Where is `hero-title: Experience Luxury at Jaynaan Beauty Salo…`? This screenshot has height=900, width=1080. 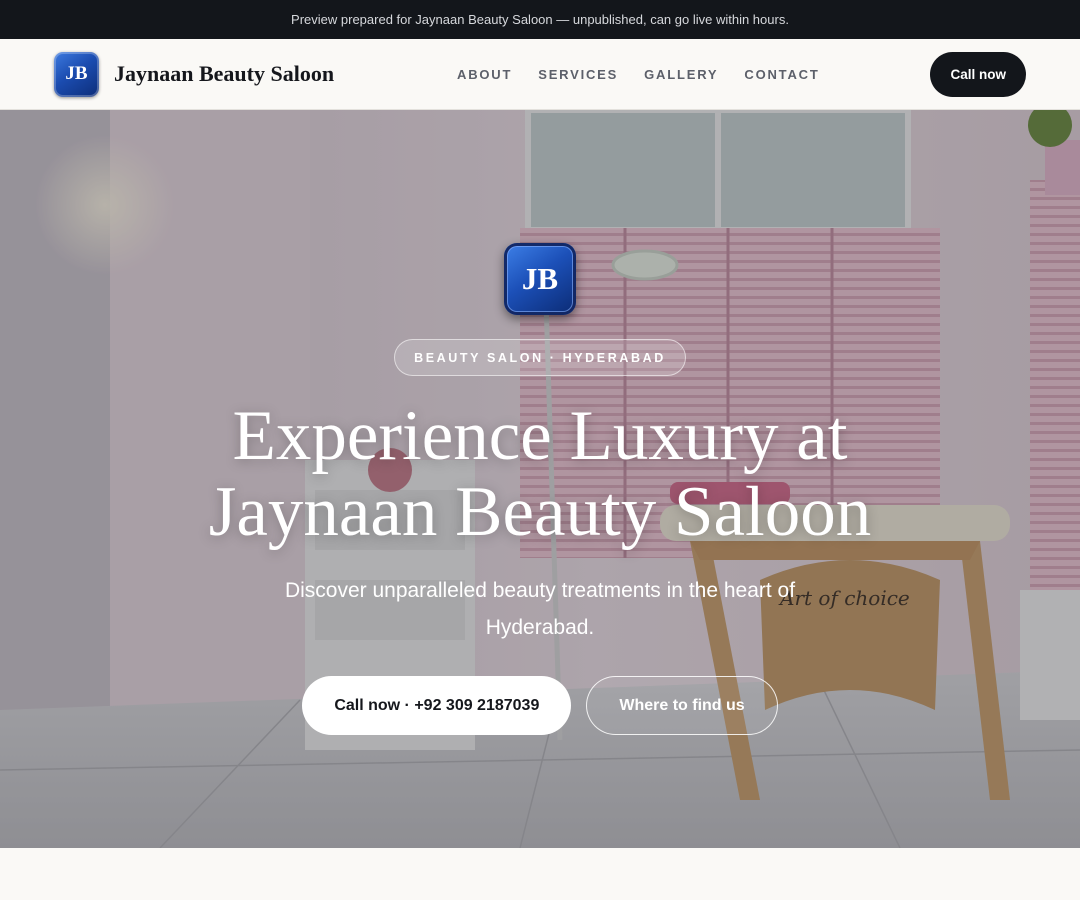 hero-title: Experience Luxury at Jaynaan Beauty Salo… is located at coordinates (540, 474).